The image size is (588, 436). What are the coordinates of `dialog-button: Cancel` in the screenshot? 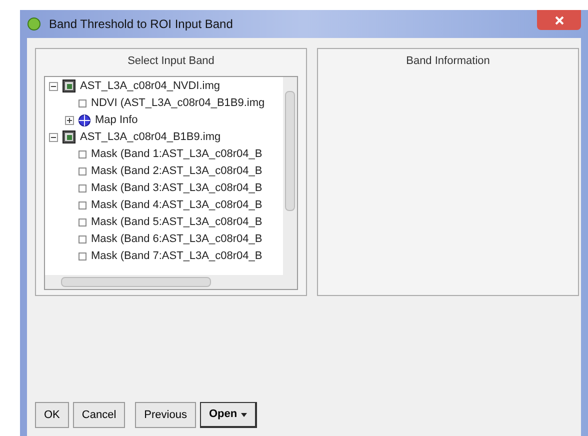 It's located at (99, 415).